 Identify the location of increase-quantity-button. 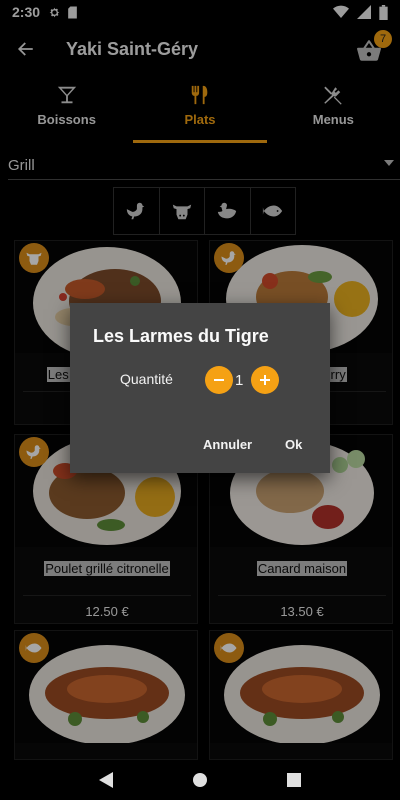
(265, 380).